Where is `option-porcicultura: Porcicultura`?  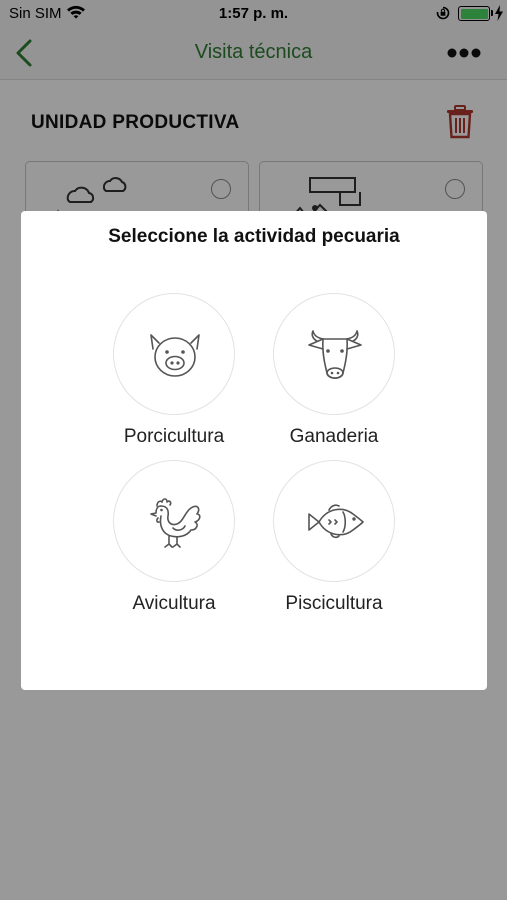
option-porcicultura: Porcicultura is located at coordinates (174, 378).